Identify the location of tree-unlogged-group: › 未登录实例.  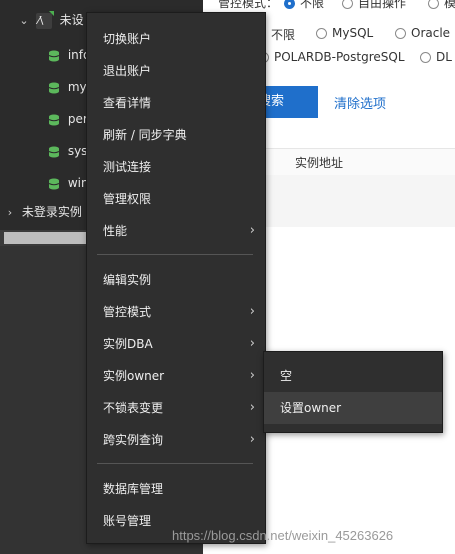
(42, 212).